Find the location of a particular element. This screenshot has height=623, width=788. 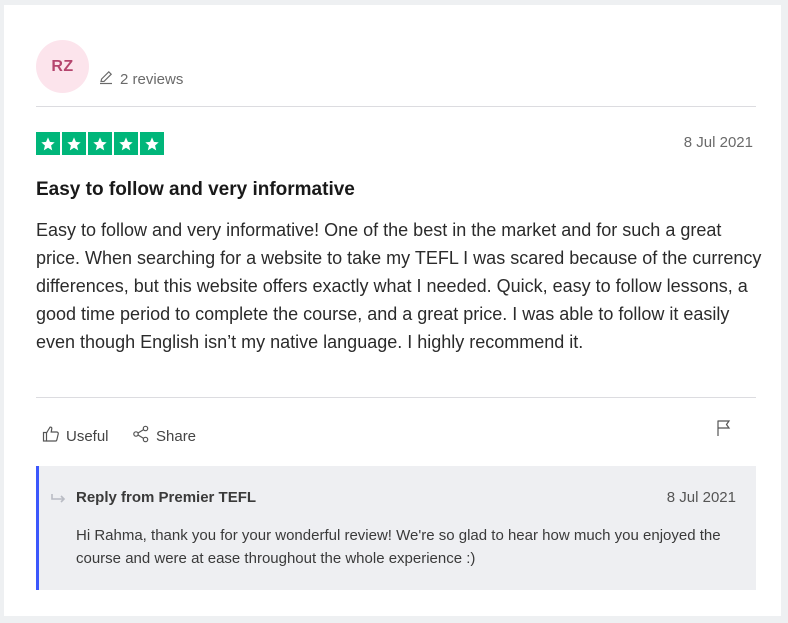

share-label: Share is located at coordinates (176, 436).